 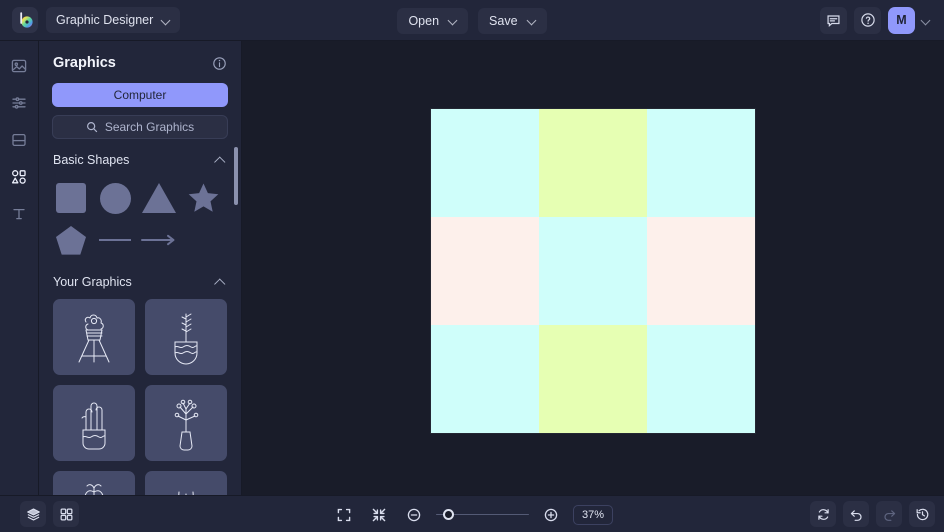 I want to click on undo-icon, so click(x=856, y=514).